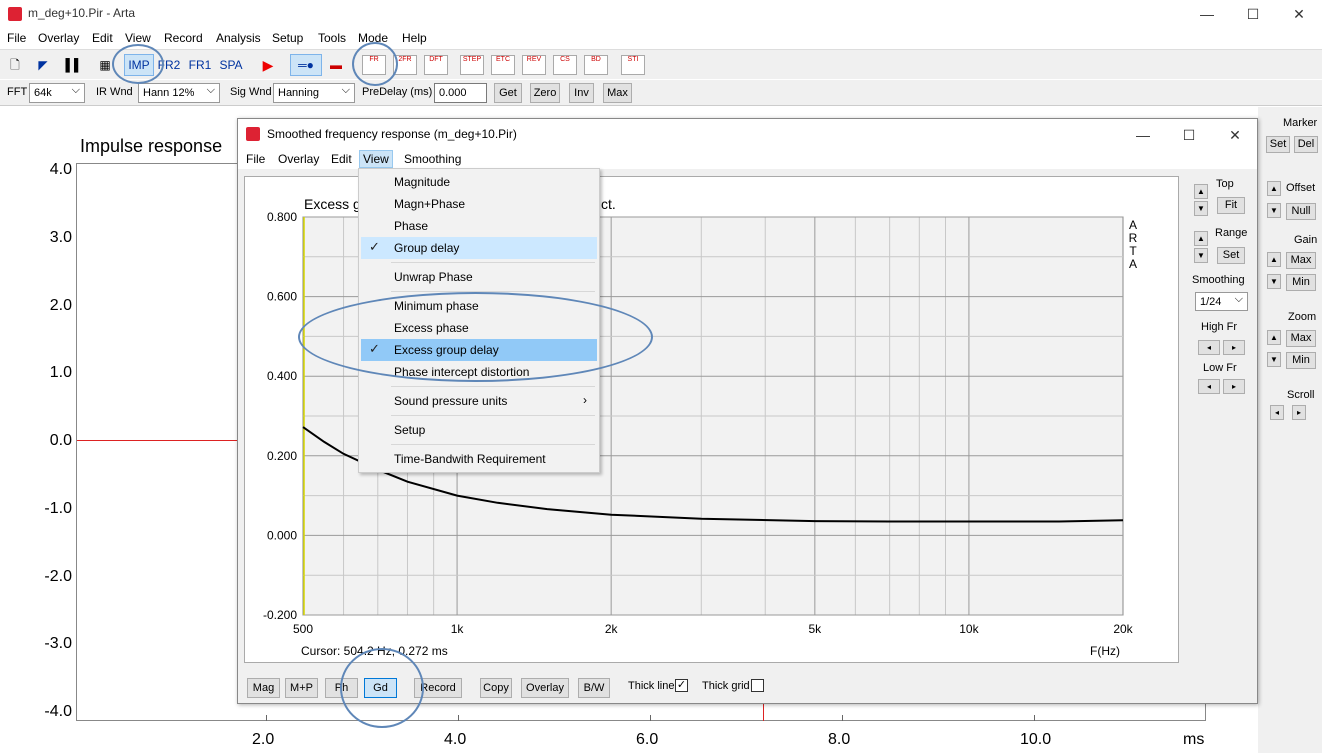 The width and height of the screenshot is (1322, 753). What do you see at coordinates (1274, 281) in the screenshot?
I see `gain-down-icon: ▼` at bounding box center [1274, 281].